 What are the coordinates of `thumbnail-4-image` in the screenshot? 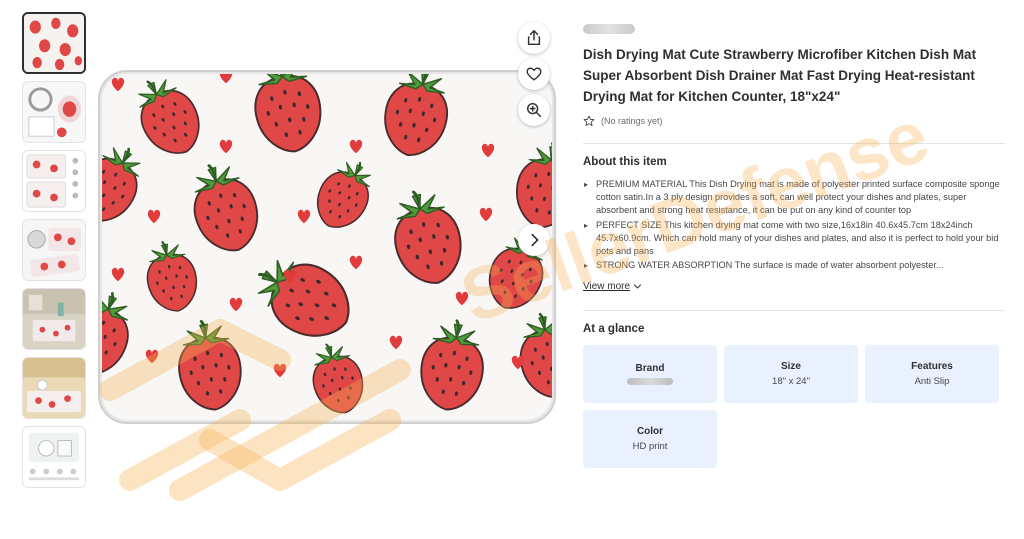 It's located at (54, 250).